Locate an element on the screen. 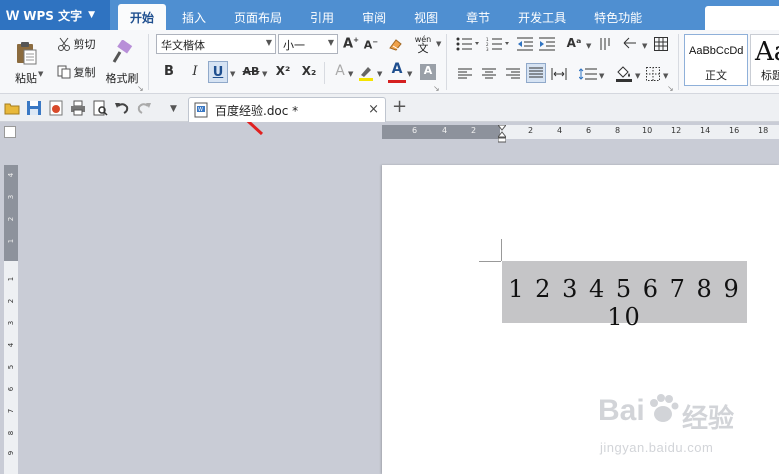 This screenshot has width=779, height=474. style-heading: Aa 标题 is located at coordinates (764, 60).